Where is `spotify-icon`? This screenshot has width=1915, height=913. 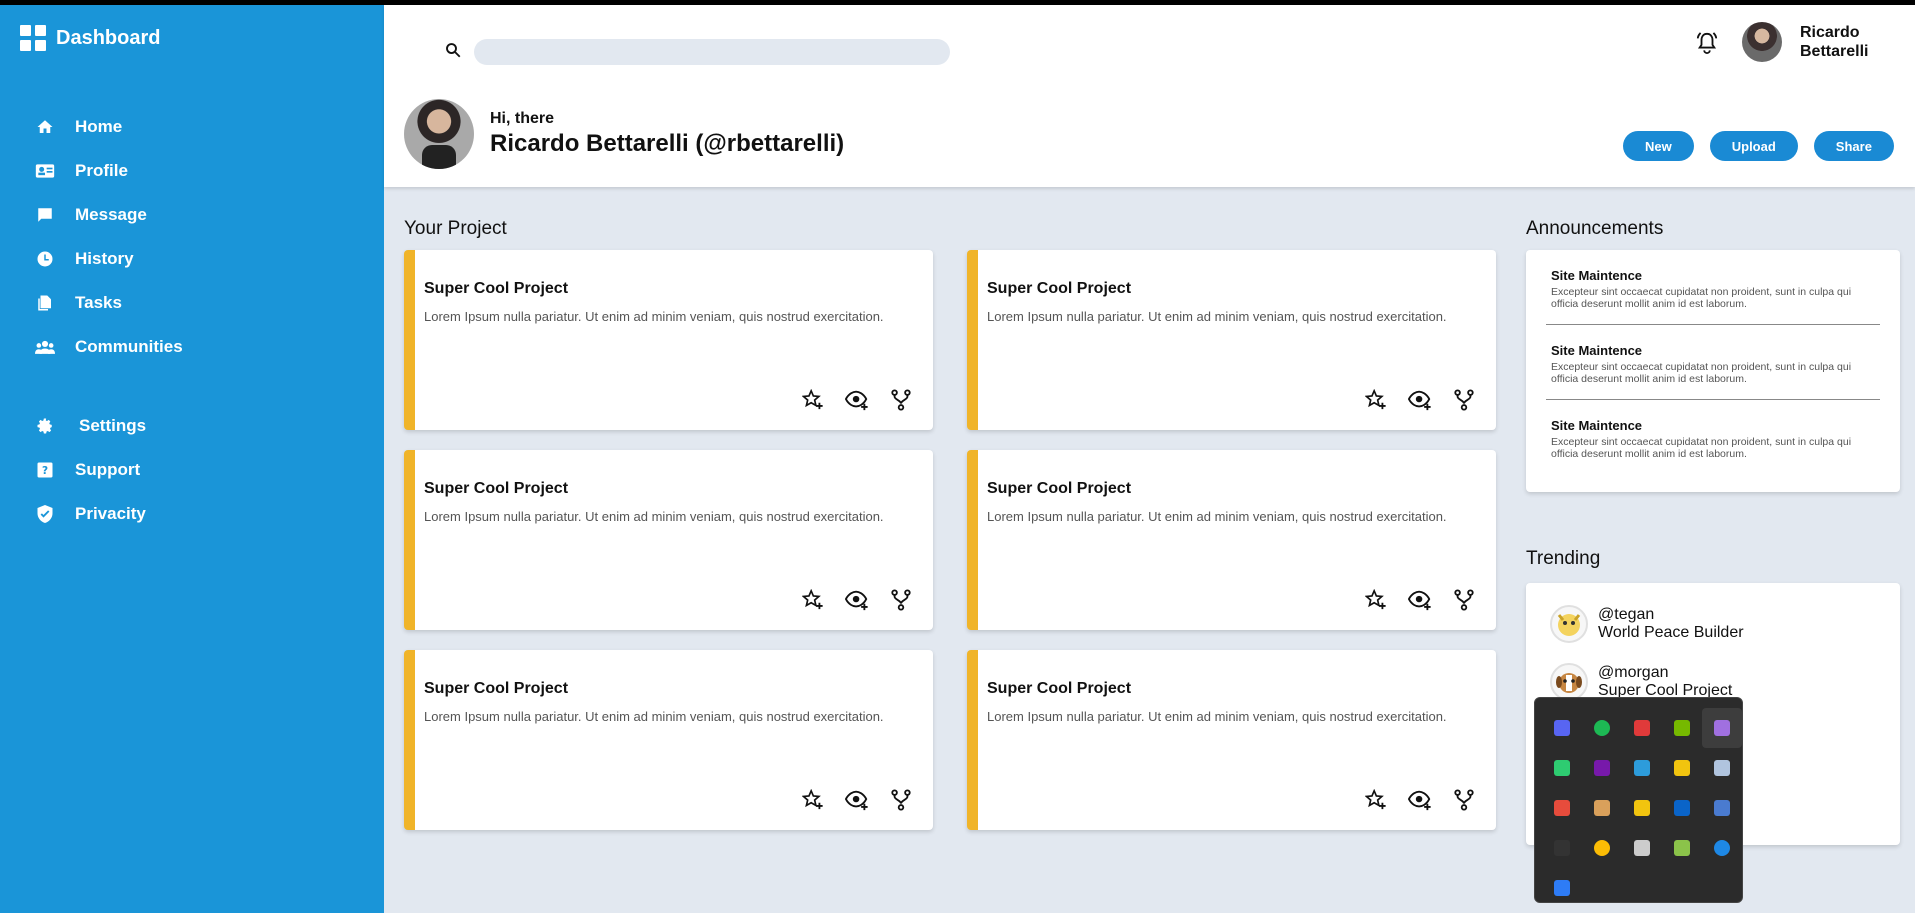 spotify-icon is located at coordinates (1602, 728).